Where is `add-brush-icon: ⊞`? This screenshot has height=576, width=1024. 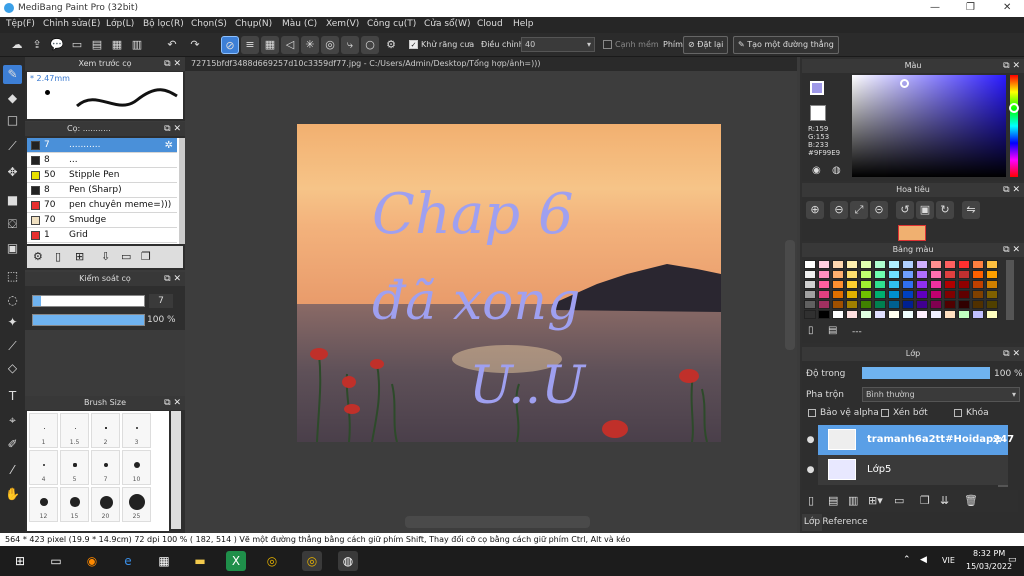 add-brush-icon: ⊞ is located at coordinates (79, 256).